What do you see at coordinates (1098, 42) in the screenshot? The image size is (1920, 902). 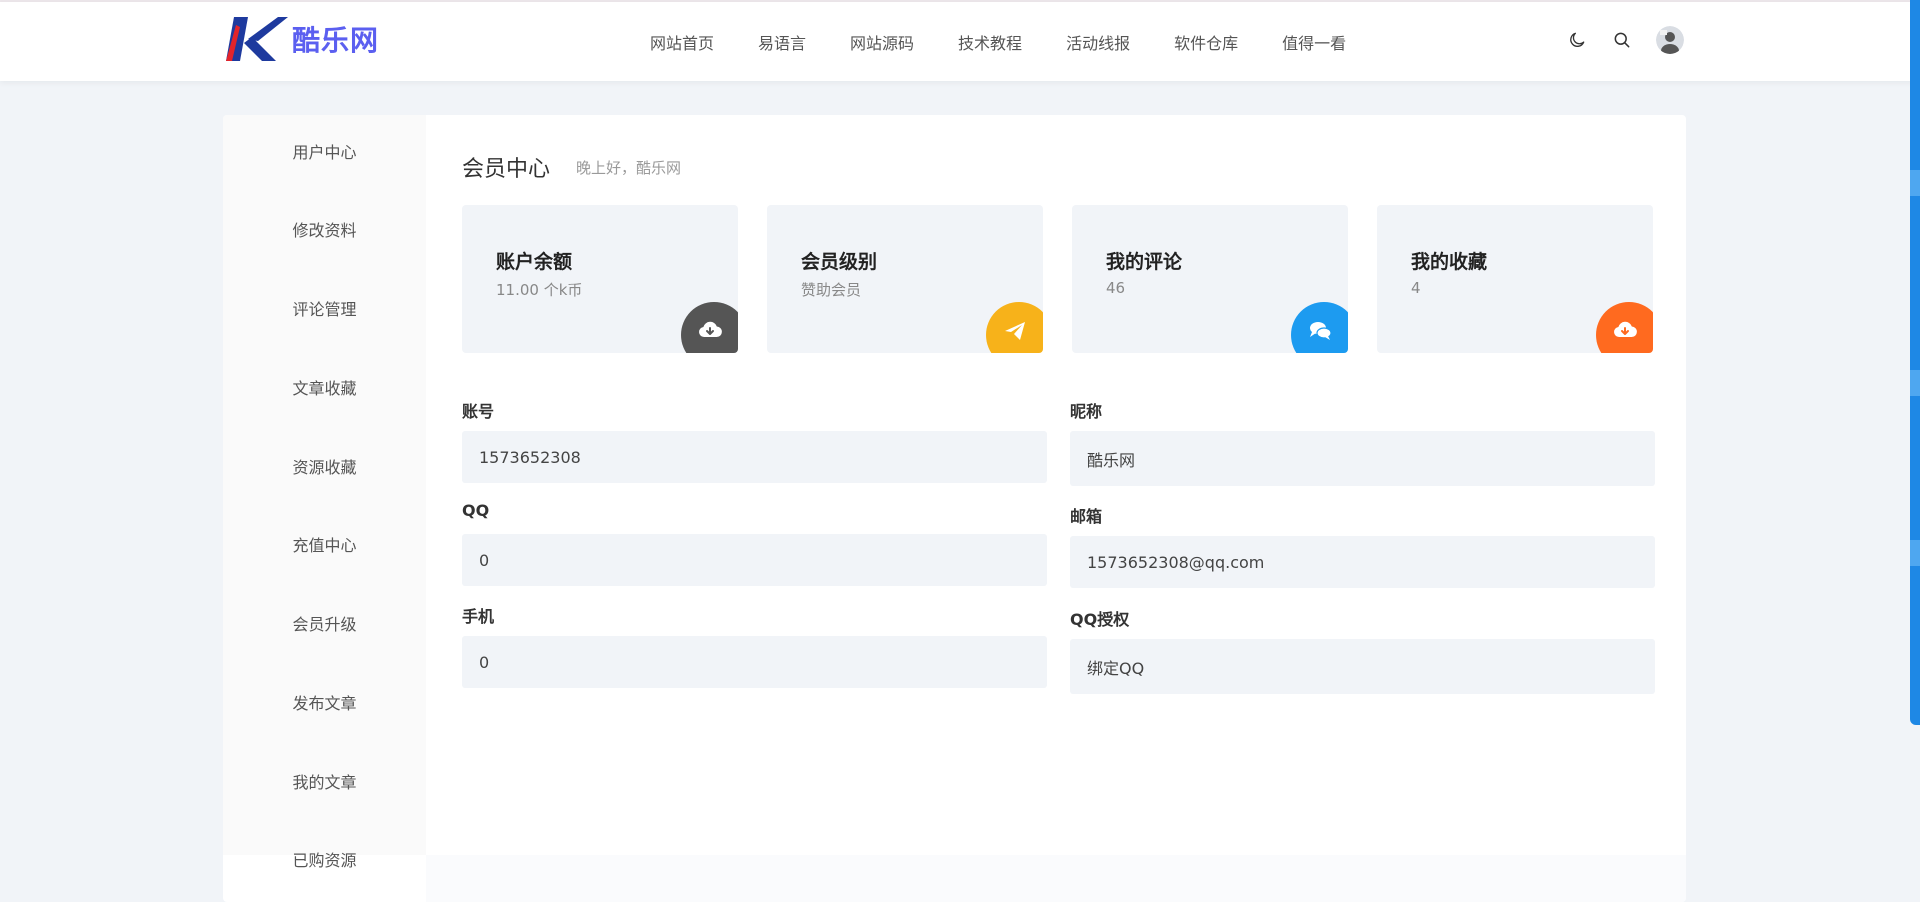 I see `nav-item-deals: 活动线报` at bounding box center [1098, 42].